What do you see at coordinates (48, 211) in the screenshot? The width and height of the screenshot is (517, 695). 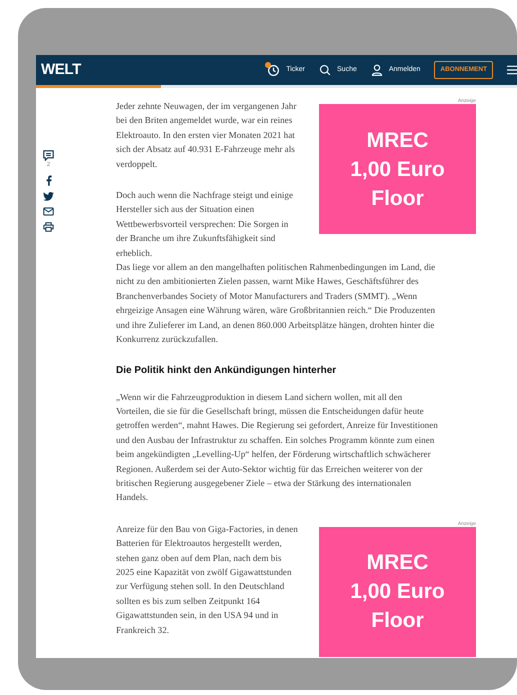 I see `mail-icon` at bounding box center [48, 211].